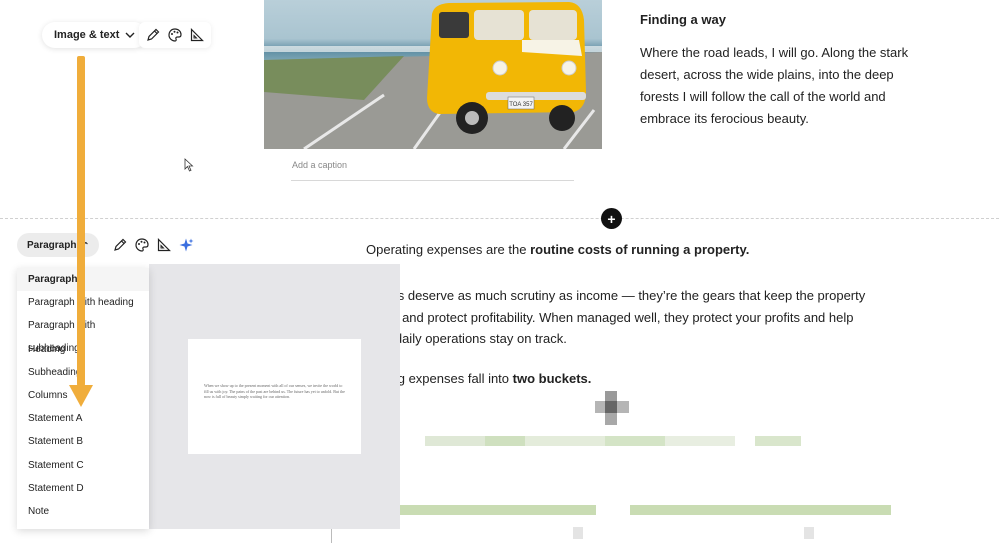  Describe the element at coordinates (83, 465) in the screenshot. I see `menu-item-statement-c: Statement C` at that location.